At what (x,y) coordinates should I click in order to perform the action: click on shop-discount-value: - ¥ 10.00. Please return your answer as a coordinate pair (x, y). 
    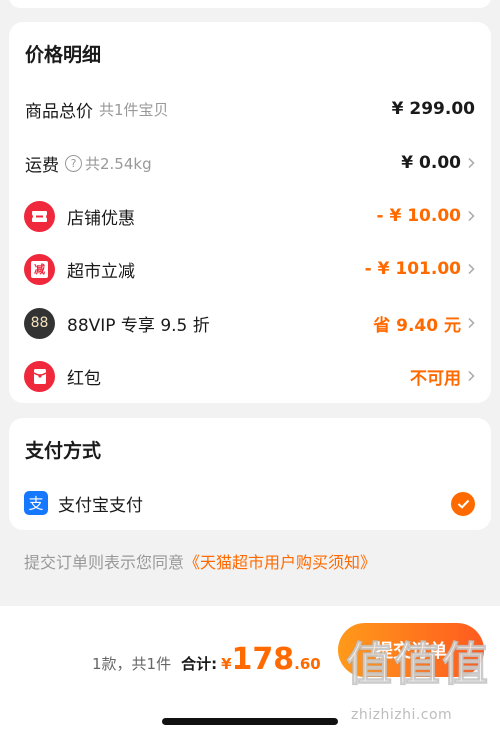
    Looking at the image, I should click on (419, 216).